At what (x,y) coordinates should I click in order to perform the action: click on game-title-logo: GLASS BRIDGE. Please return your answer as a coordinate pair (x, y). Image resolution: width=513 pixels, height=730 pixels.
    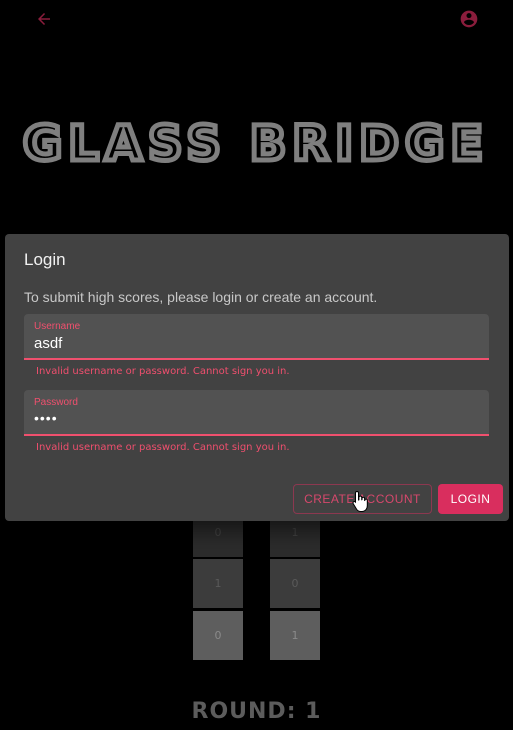
    Looking at the image, I should click on (254, 144).